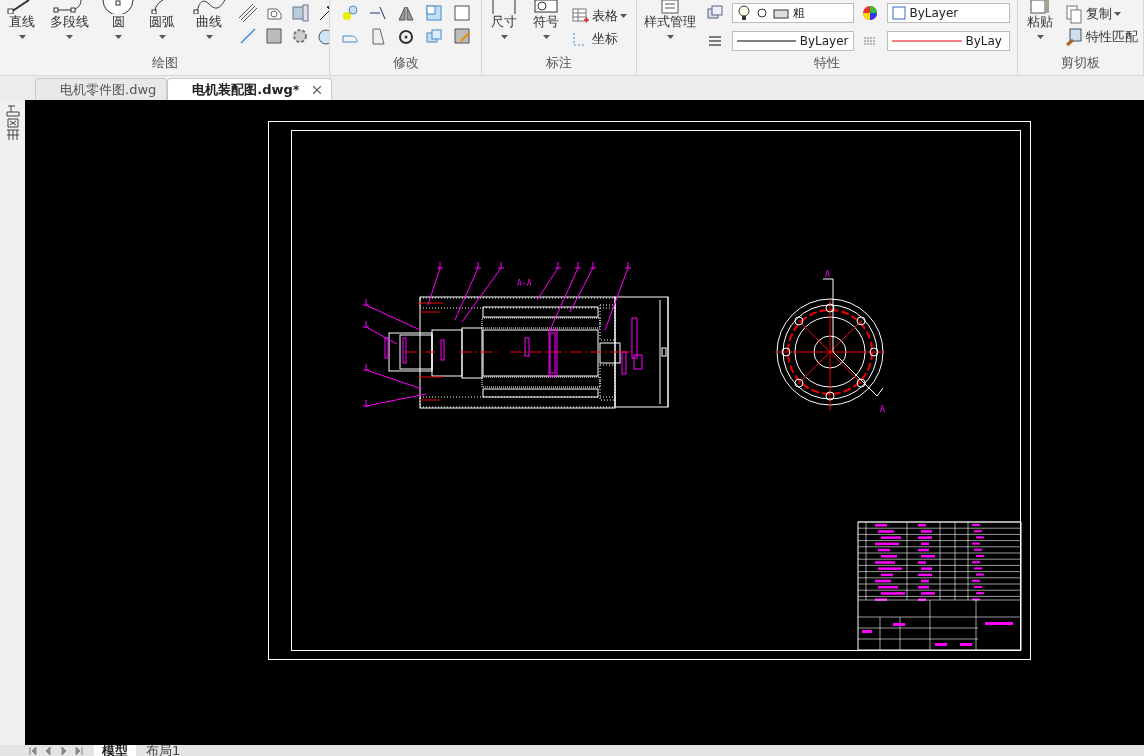  Describe the element at coordinates (983, 41) in the screenshot. I see `lineweight-value: ByLay` at that location.